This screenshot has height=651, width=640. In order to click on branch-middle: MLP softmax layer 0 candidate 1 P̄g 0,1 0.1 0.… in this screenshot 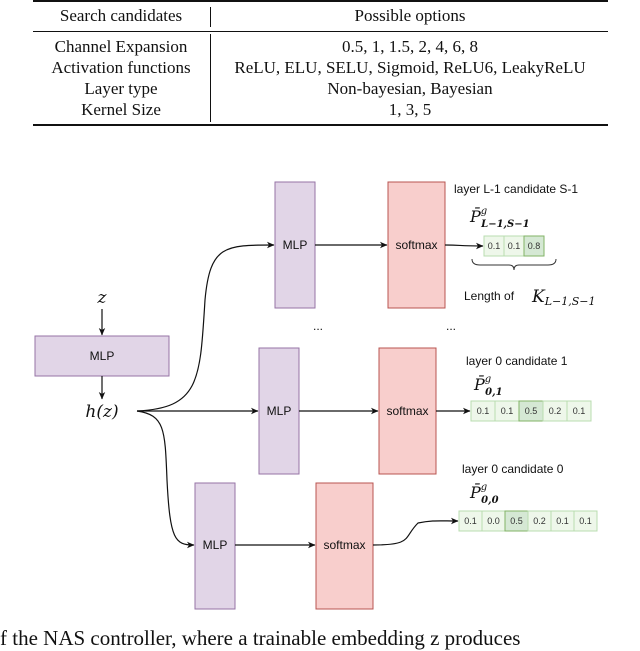, I will do `click(425, 411)`.